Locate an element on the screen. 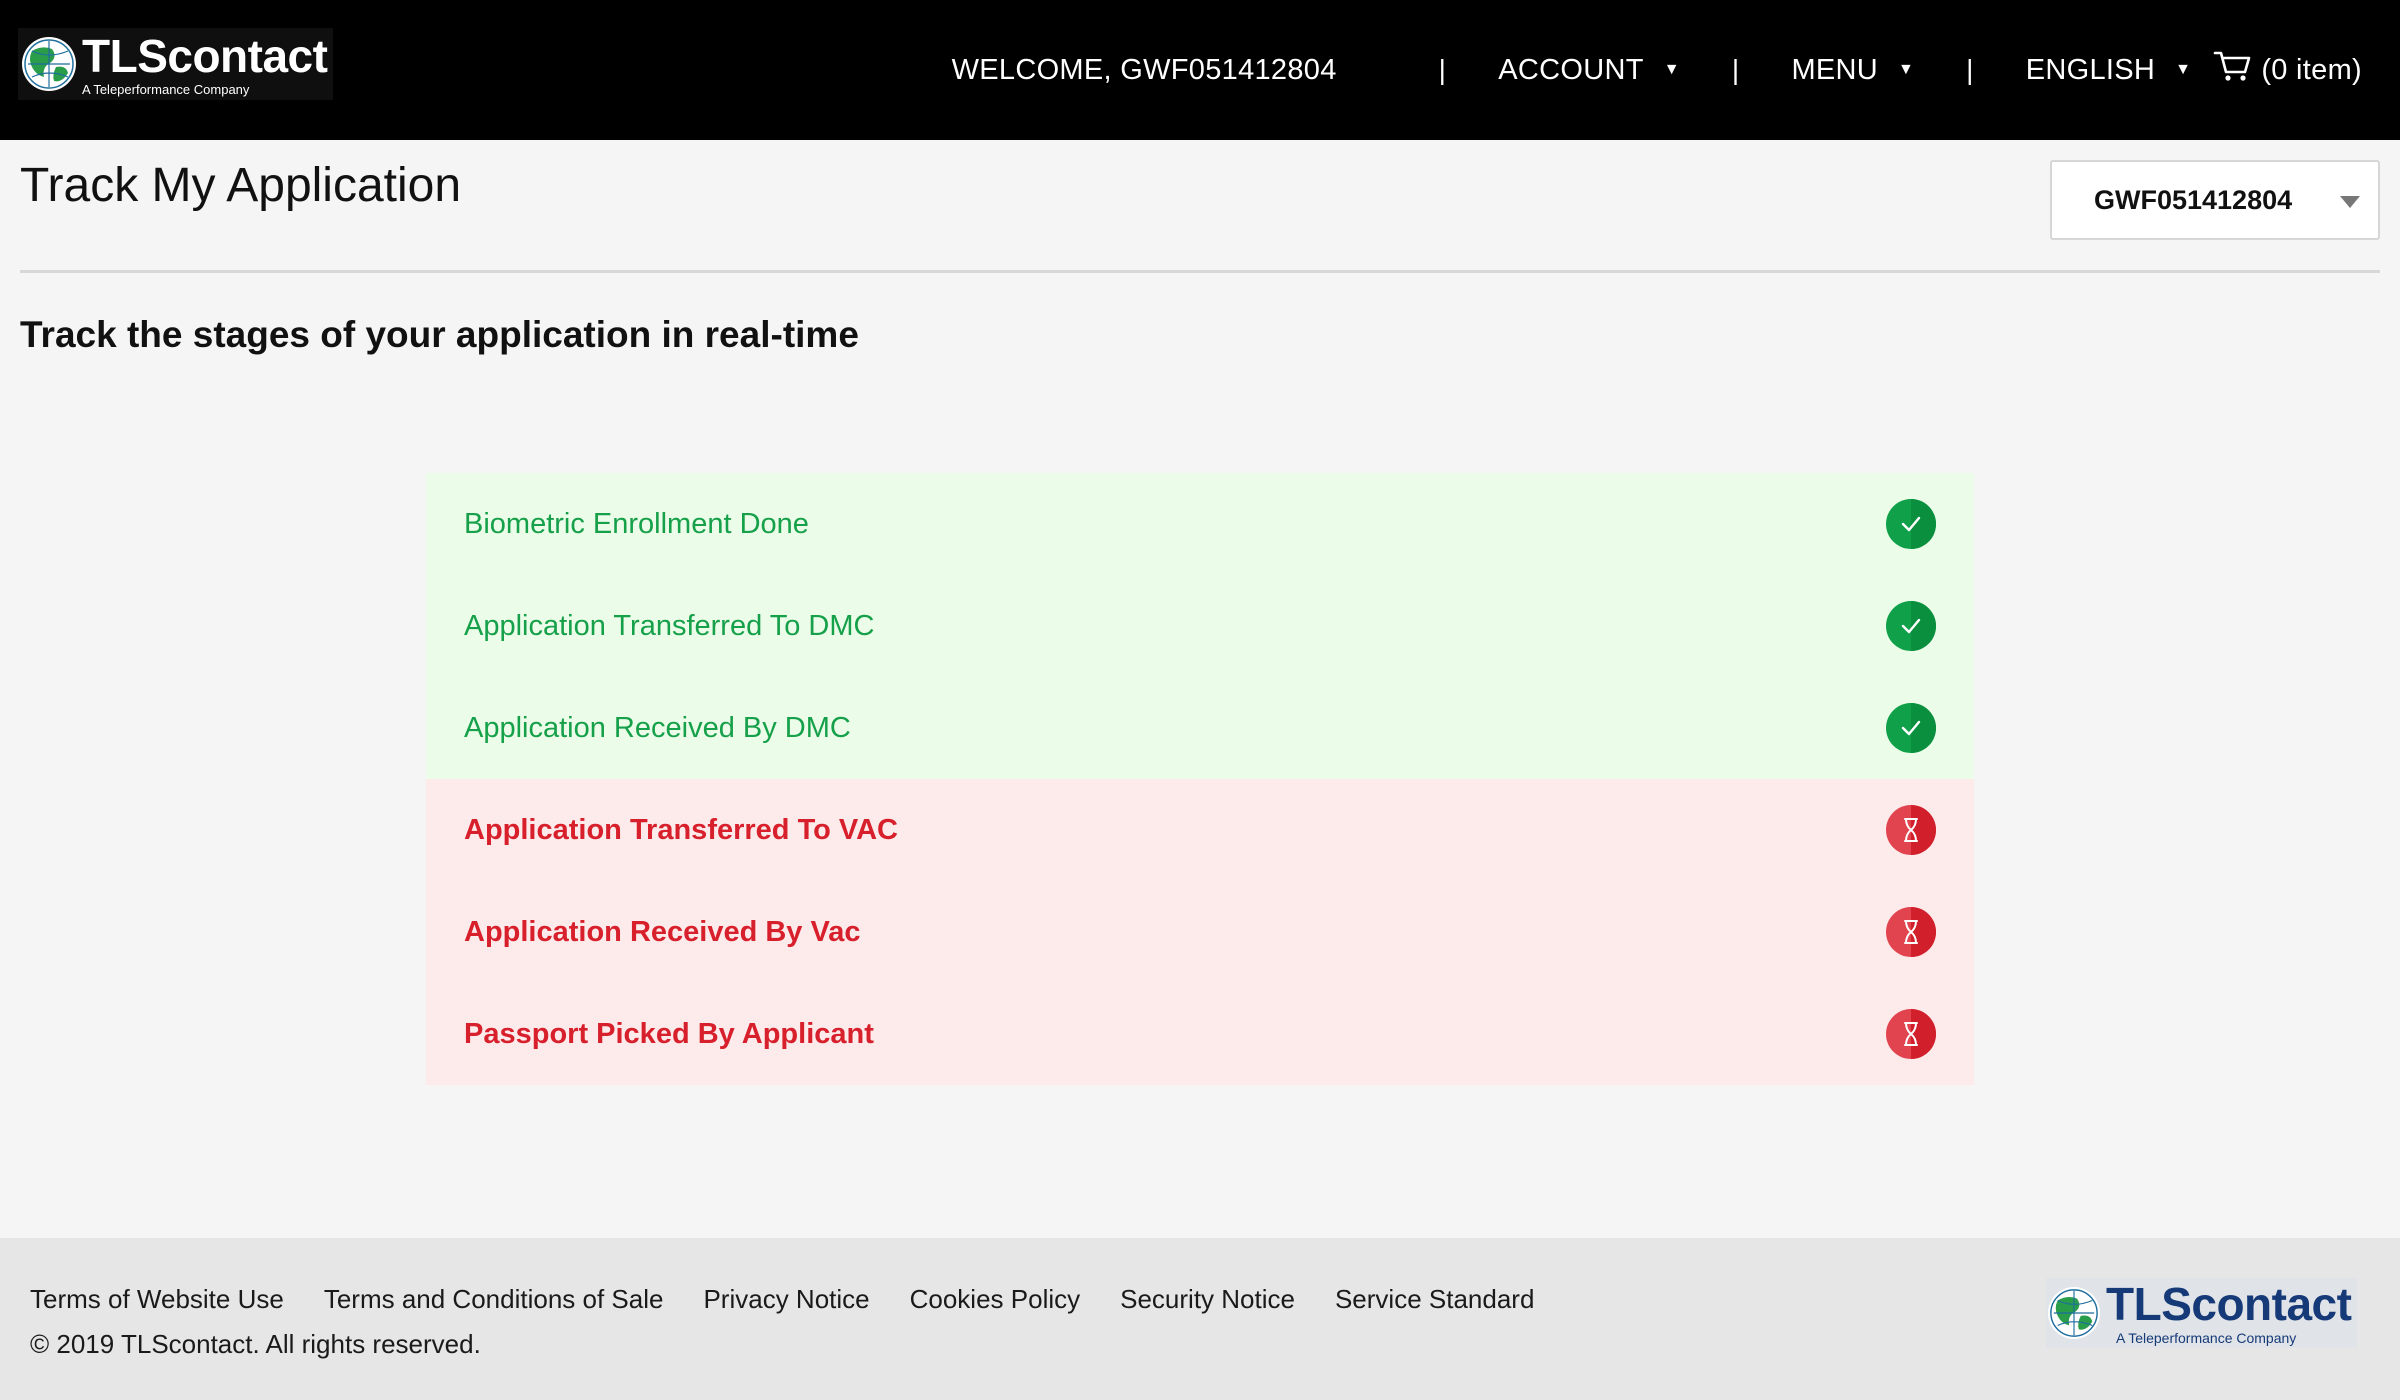  stage-label: Biometric Enrollment Done is located at coordinates (636, 523).